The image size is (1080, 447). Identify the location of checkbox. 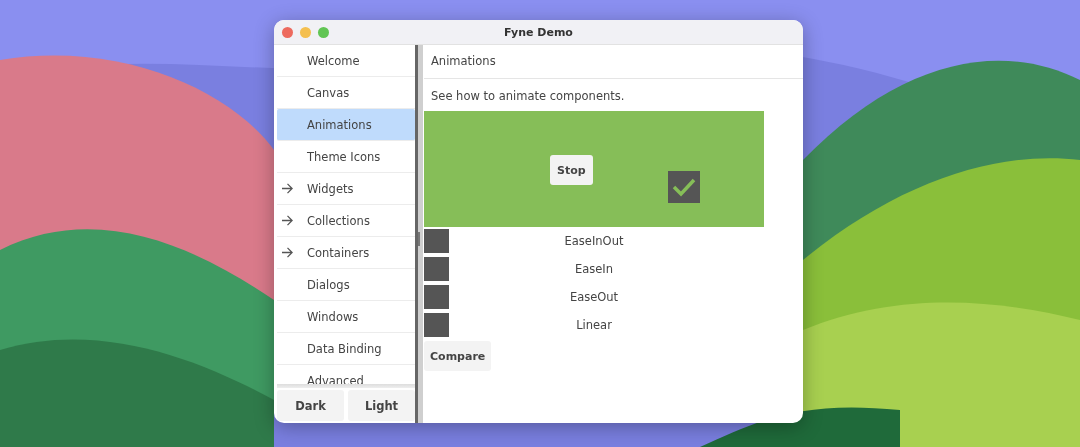
(684, 187).